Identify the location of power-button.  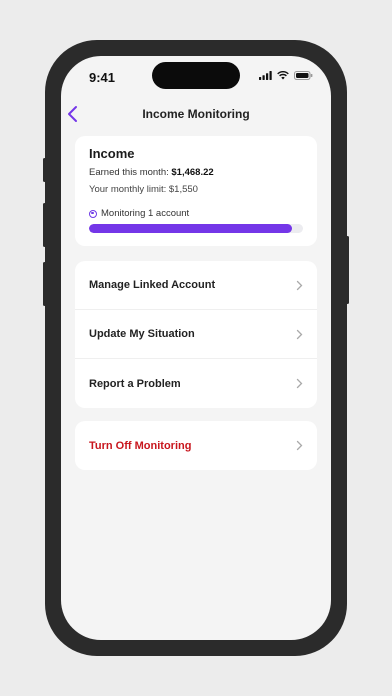
(347, 270).